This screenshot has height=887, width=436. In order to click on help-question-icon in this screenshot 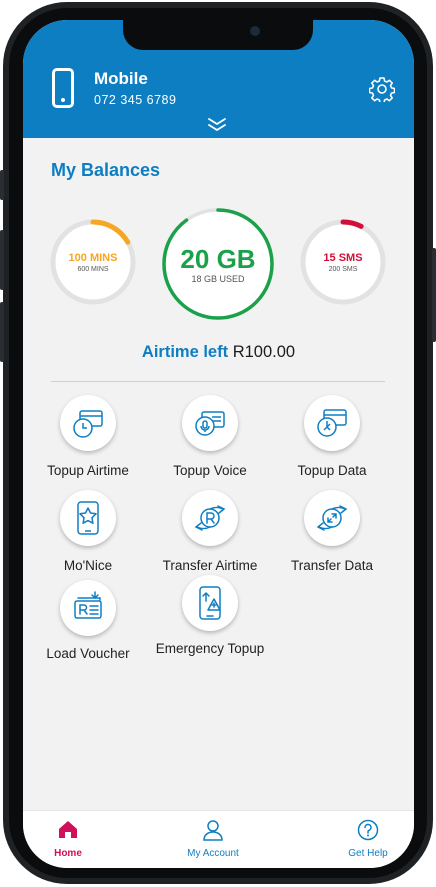, I will do `click(368, 830)`.